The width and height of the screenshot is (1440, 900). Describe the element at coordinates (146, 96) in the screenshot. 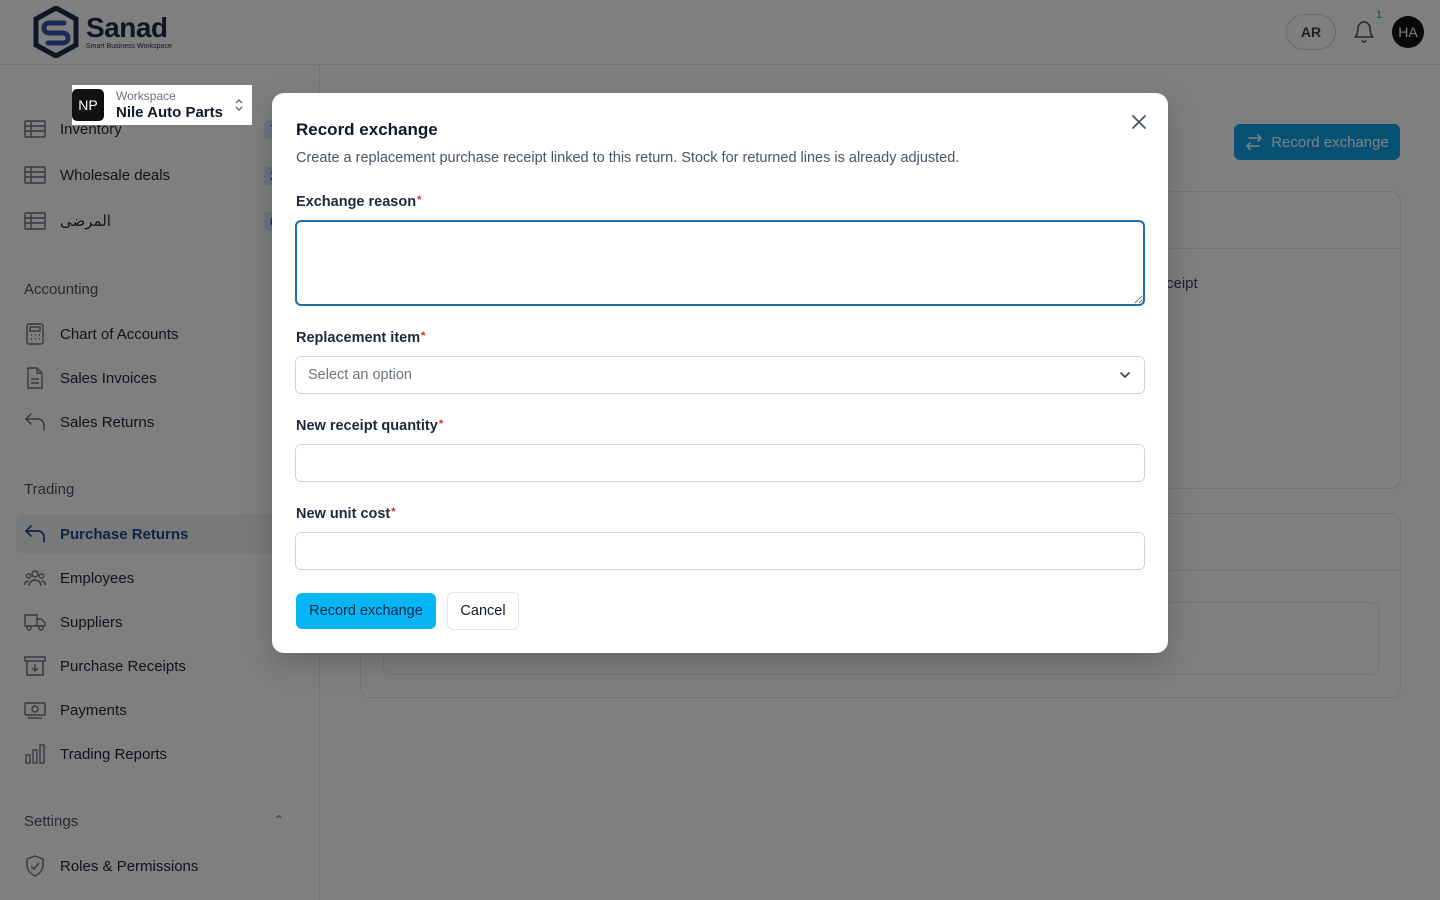

I see `workspace-label: Workspace` at that location.